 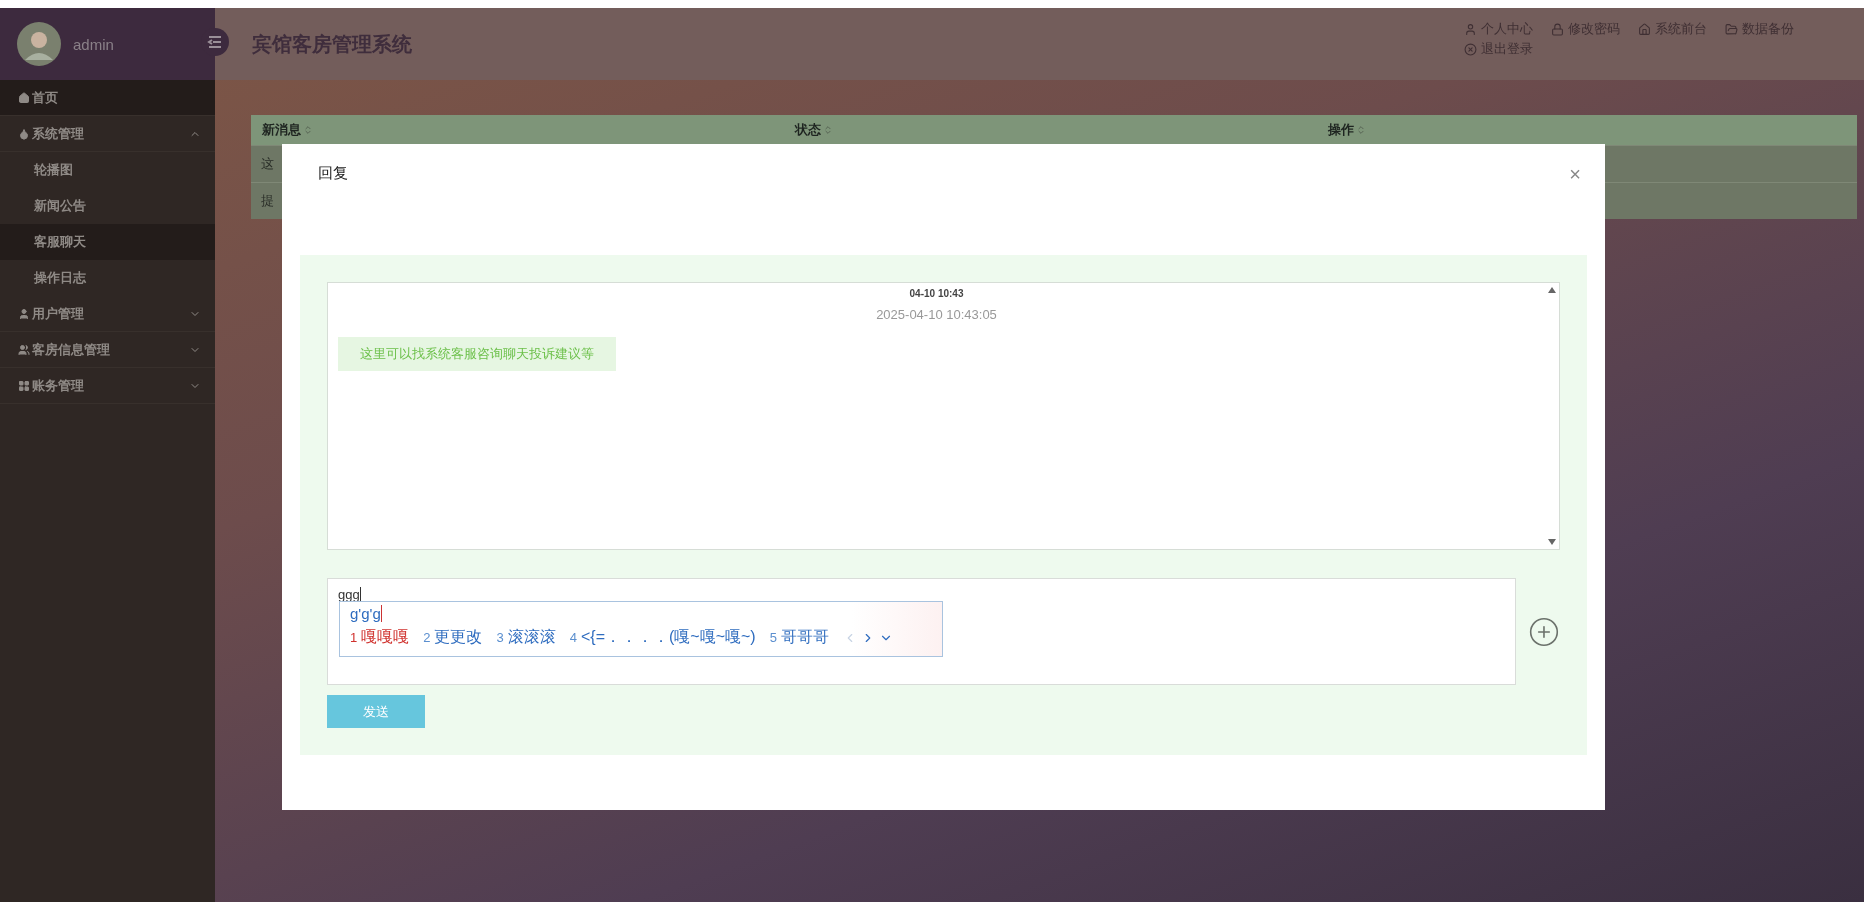 I want to click on ime-candidate: 4 <{=．．．．(嘎~嘎~嘎~), so click(x=662, y=638).